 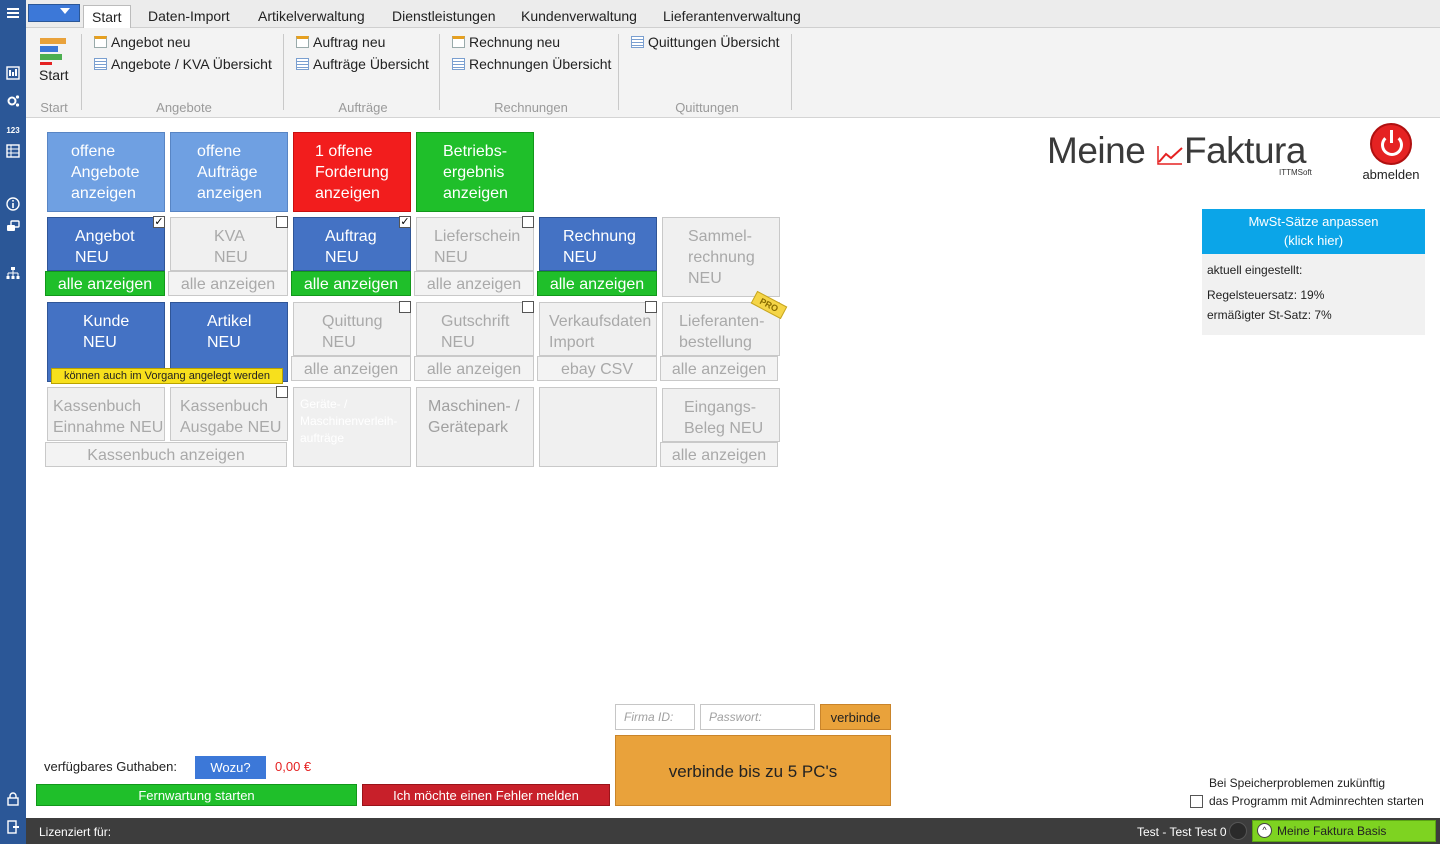 What do you see at coordinates (106, 414) in the screenshot?
I see `tile-kassenbuch-einnahme: Kassenbuch Einnahme NEU` at bounding box center [106, 414].